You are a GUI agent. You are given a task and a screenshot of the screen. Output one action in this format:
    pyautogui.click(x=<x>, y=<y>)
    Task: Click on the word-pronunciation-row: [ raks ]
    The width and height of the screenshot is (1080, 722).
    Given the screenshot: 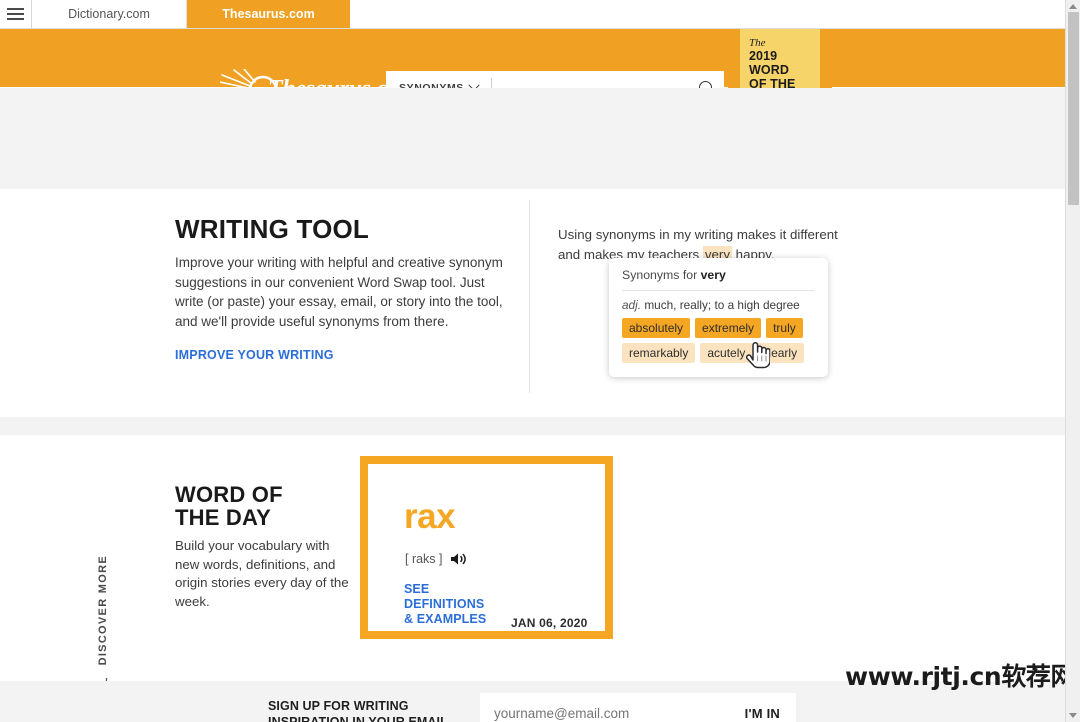 What is the action you would take?
    pyautogui.click(x=436, y=559)
    